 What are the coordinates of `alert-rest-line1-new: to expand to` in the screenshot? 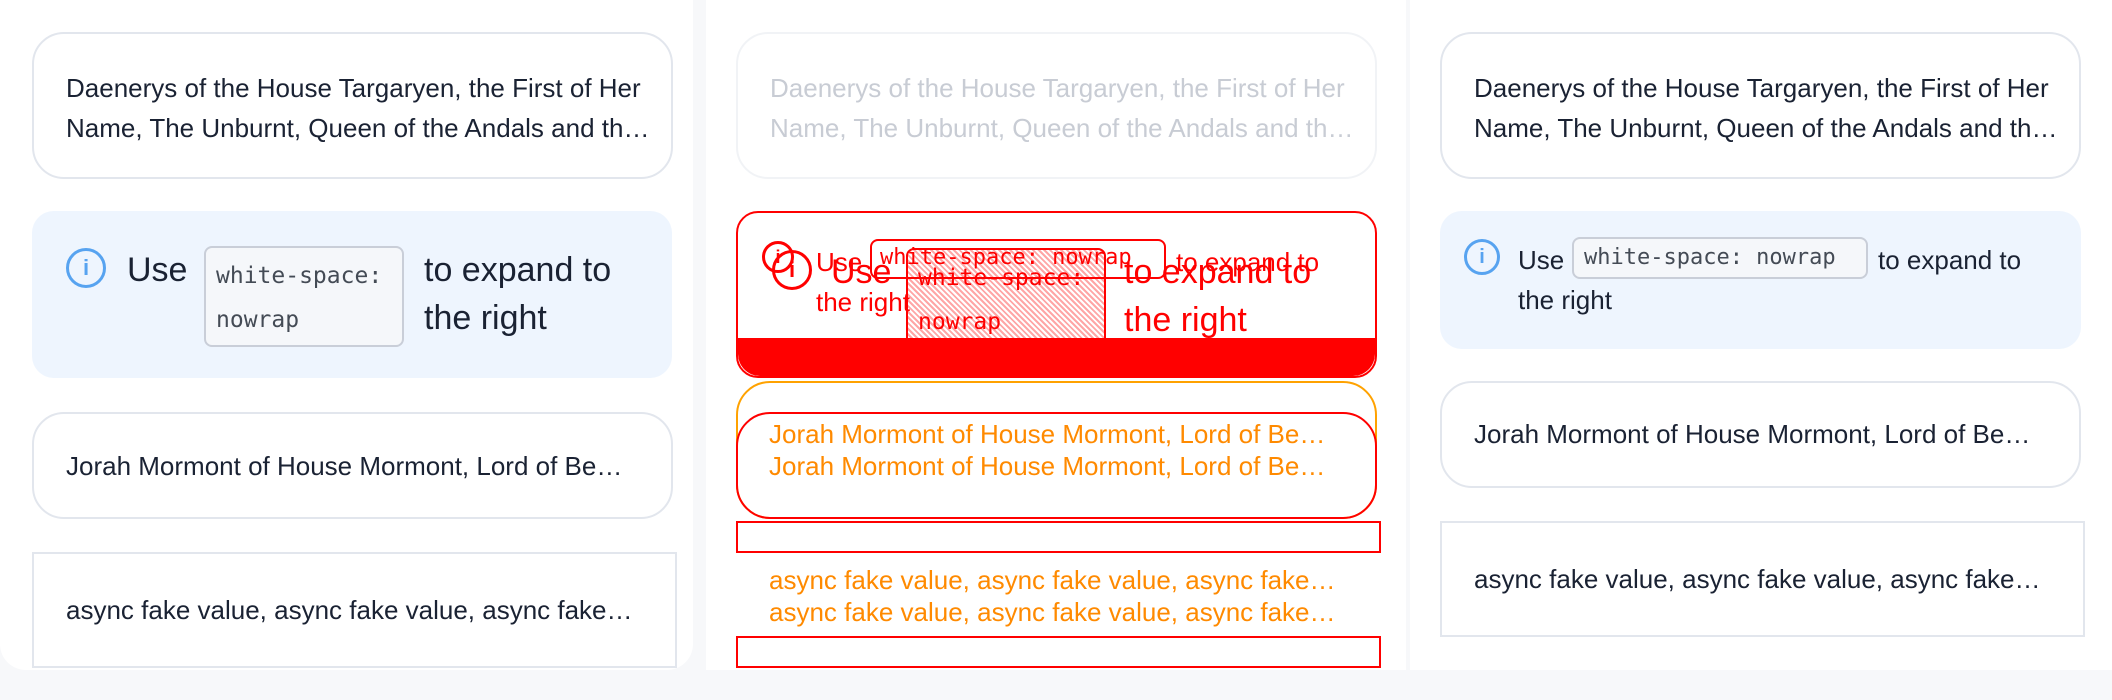 It's located at (1950, 260).